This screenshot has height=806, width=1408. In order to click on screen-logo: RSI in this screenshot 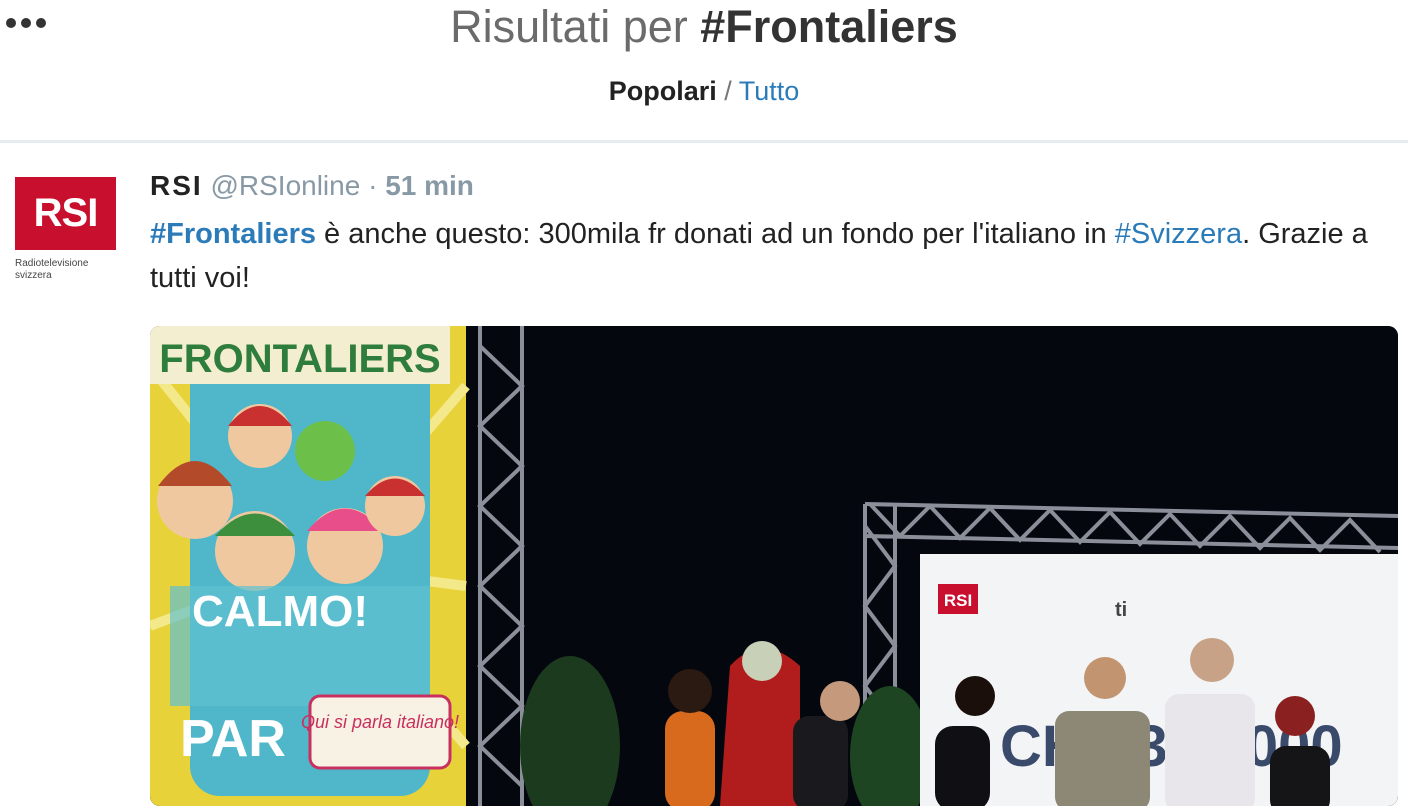, I will do `click(958, 600)`.